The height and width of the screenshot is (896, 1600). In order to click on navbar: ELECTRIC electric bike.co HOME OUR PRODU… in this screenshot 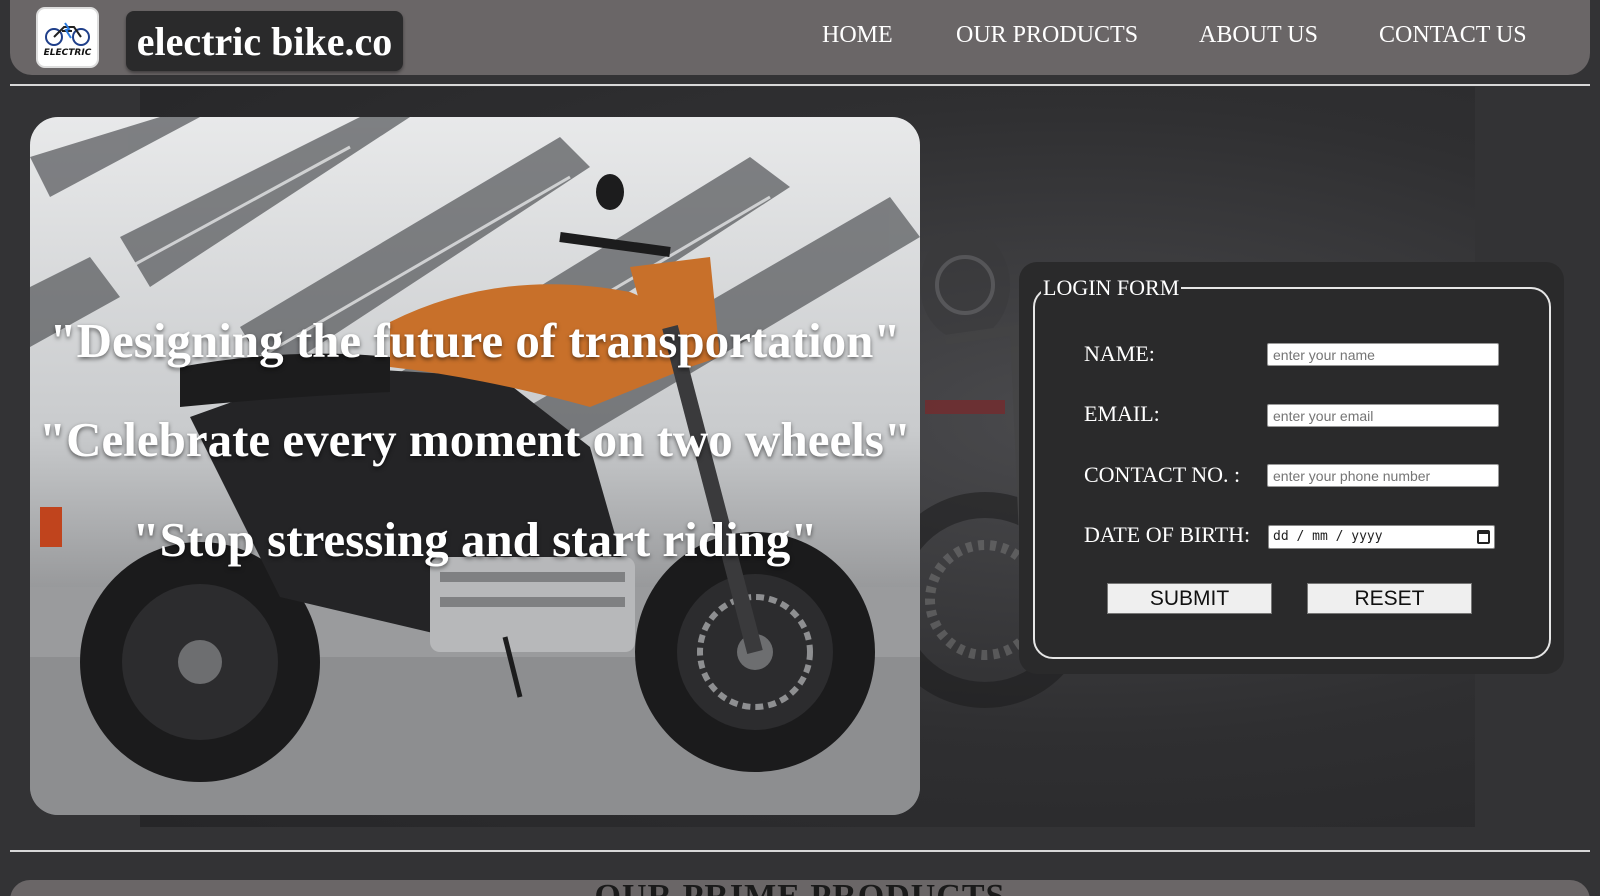, I will do `click(800, 37)`.